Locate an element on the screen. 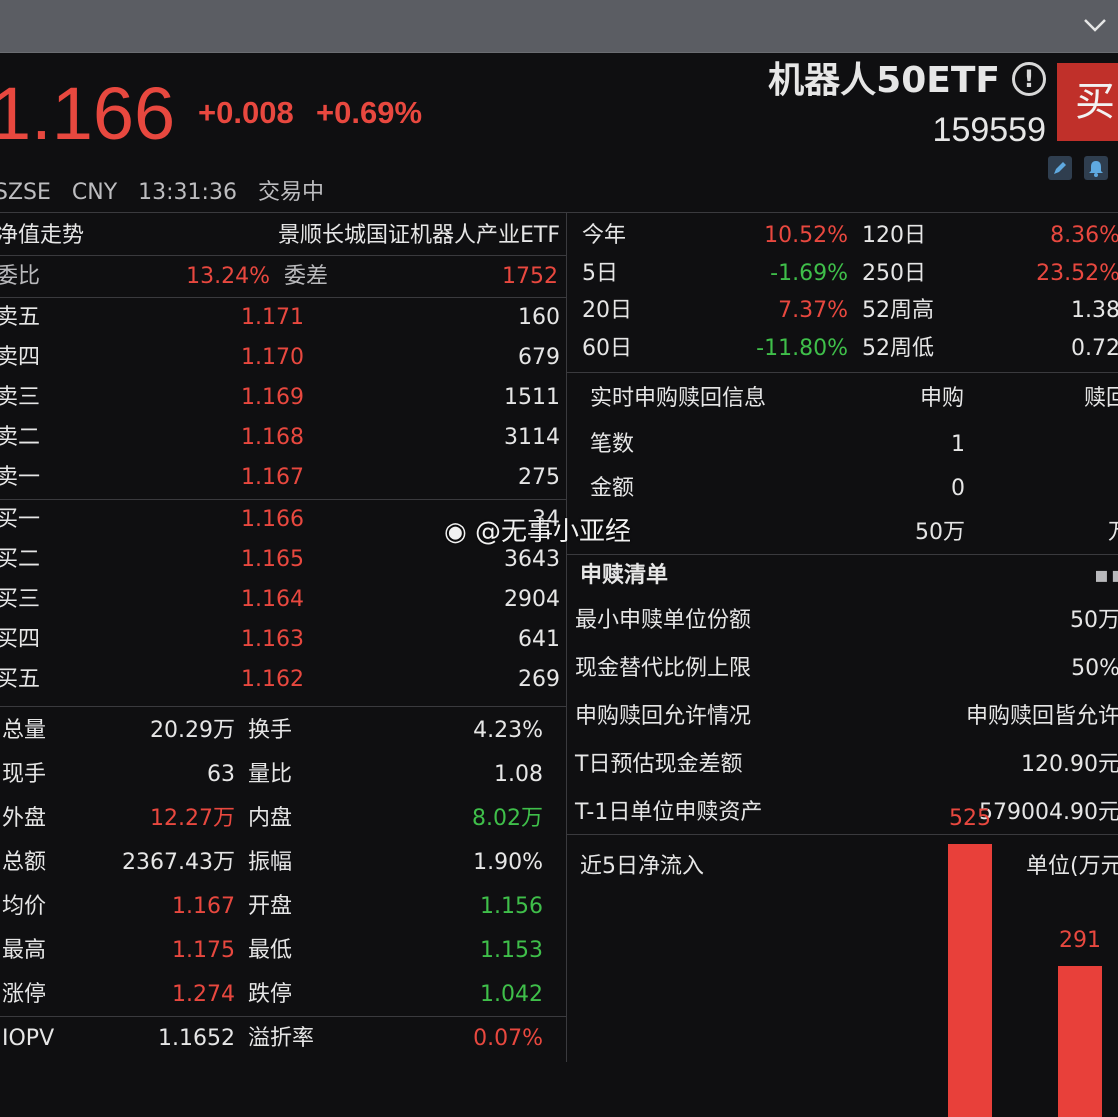 This screenshot has height=1117, width=1118. ask-level-label: 卖二 is located at coordinates (20, 437).